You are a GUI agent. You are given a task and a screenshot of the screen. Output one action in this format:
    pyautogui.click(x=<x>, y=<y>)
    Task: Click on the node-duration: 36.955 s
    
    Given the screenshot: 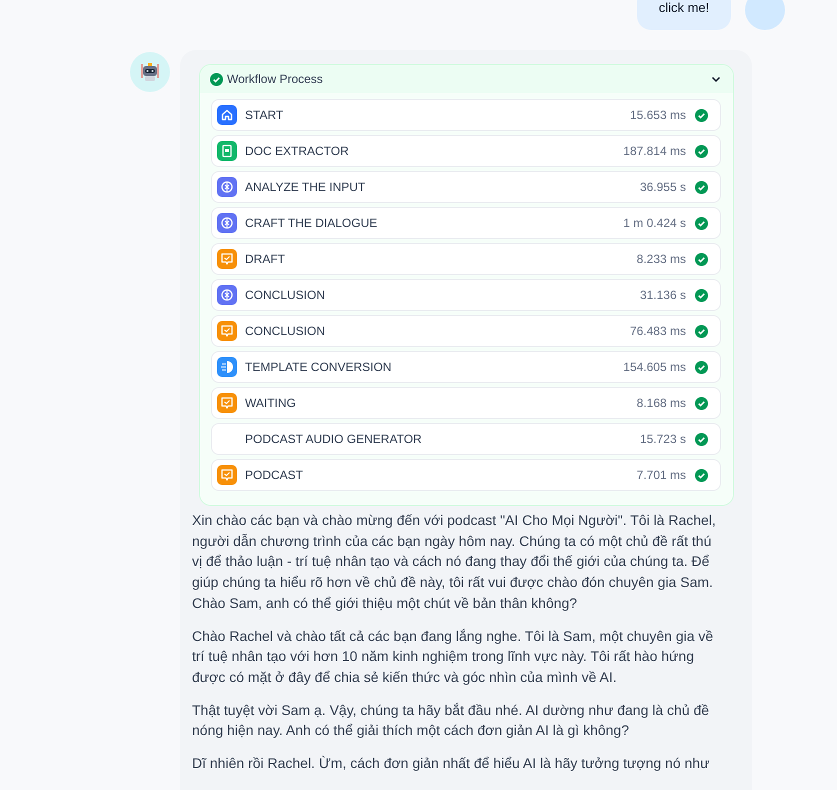 What is the action you would take?
    pyautogui.click(x=663, y=187)
    